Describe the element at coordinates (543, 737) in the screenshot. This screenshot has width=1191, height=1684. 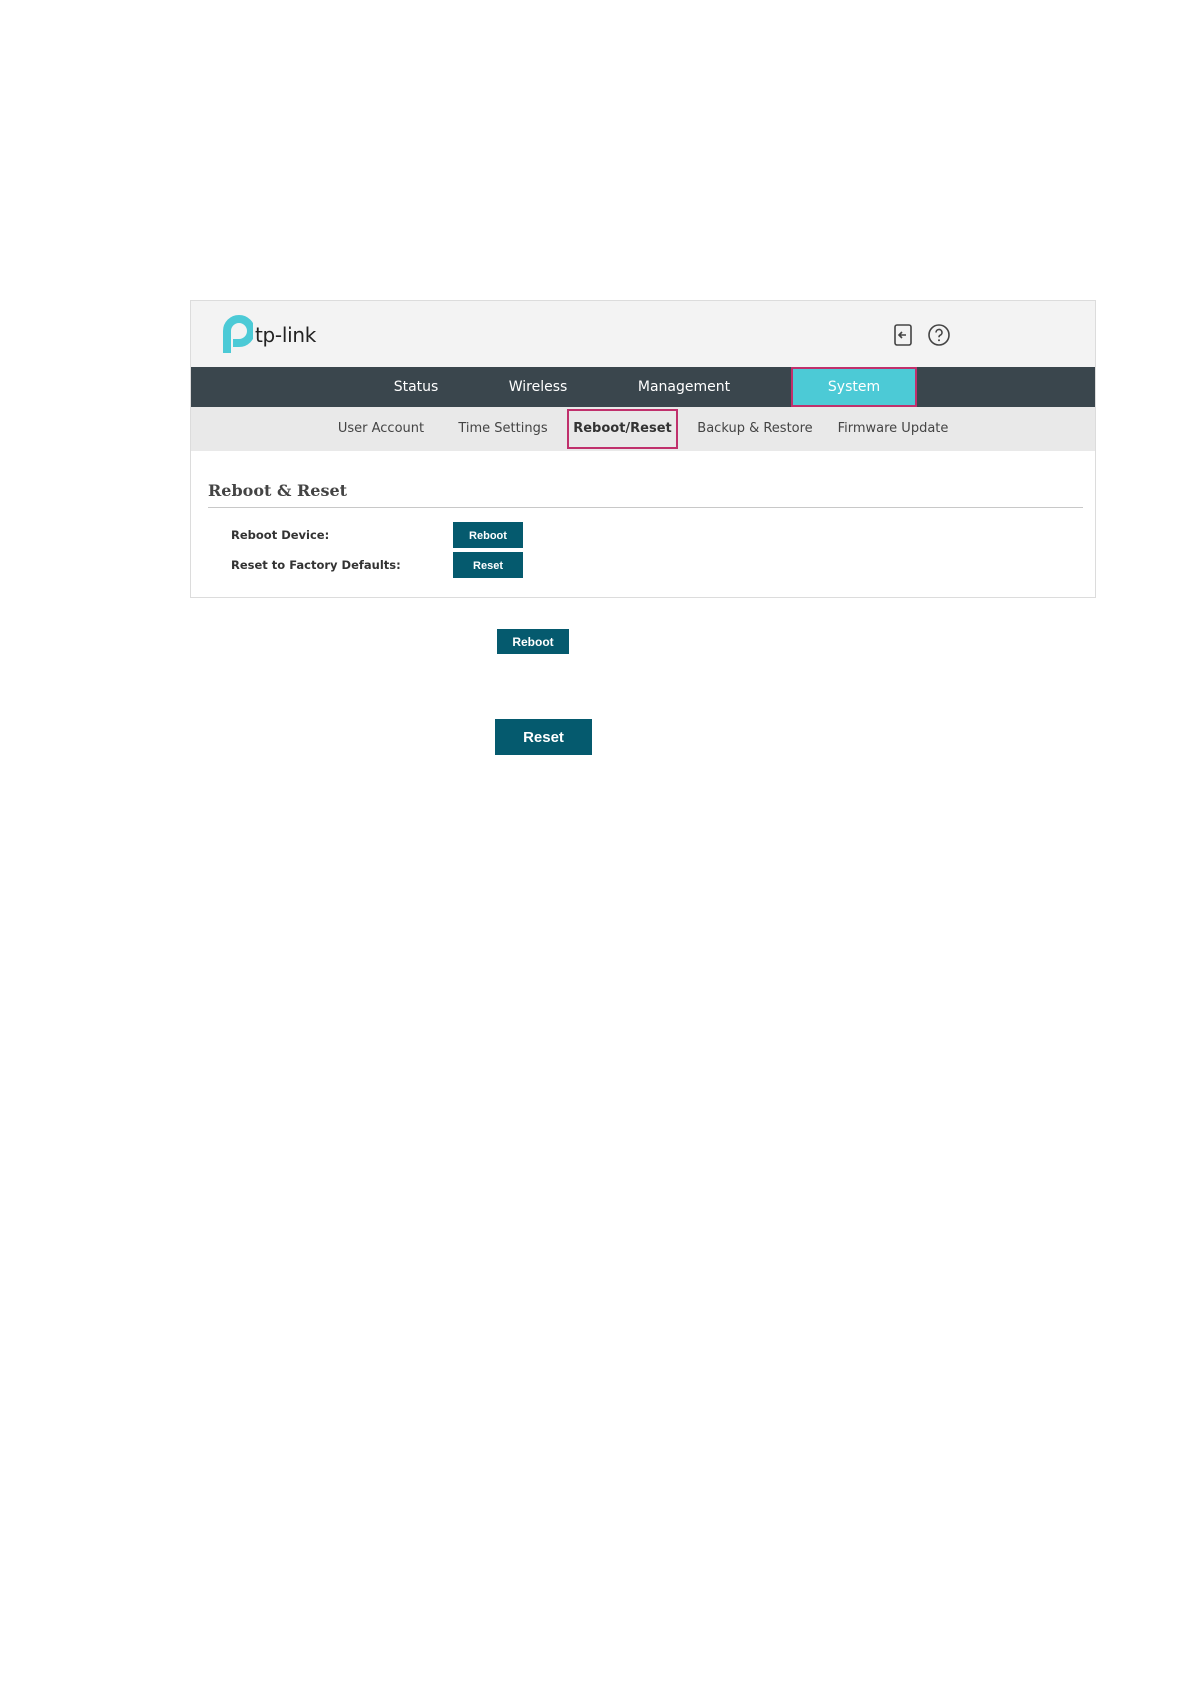
I see `doc-reset-button: Reset` at that location.